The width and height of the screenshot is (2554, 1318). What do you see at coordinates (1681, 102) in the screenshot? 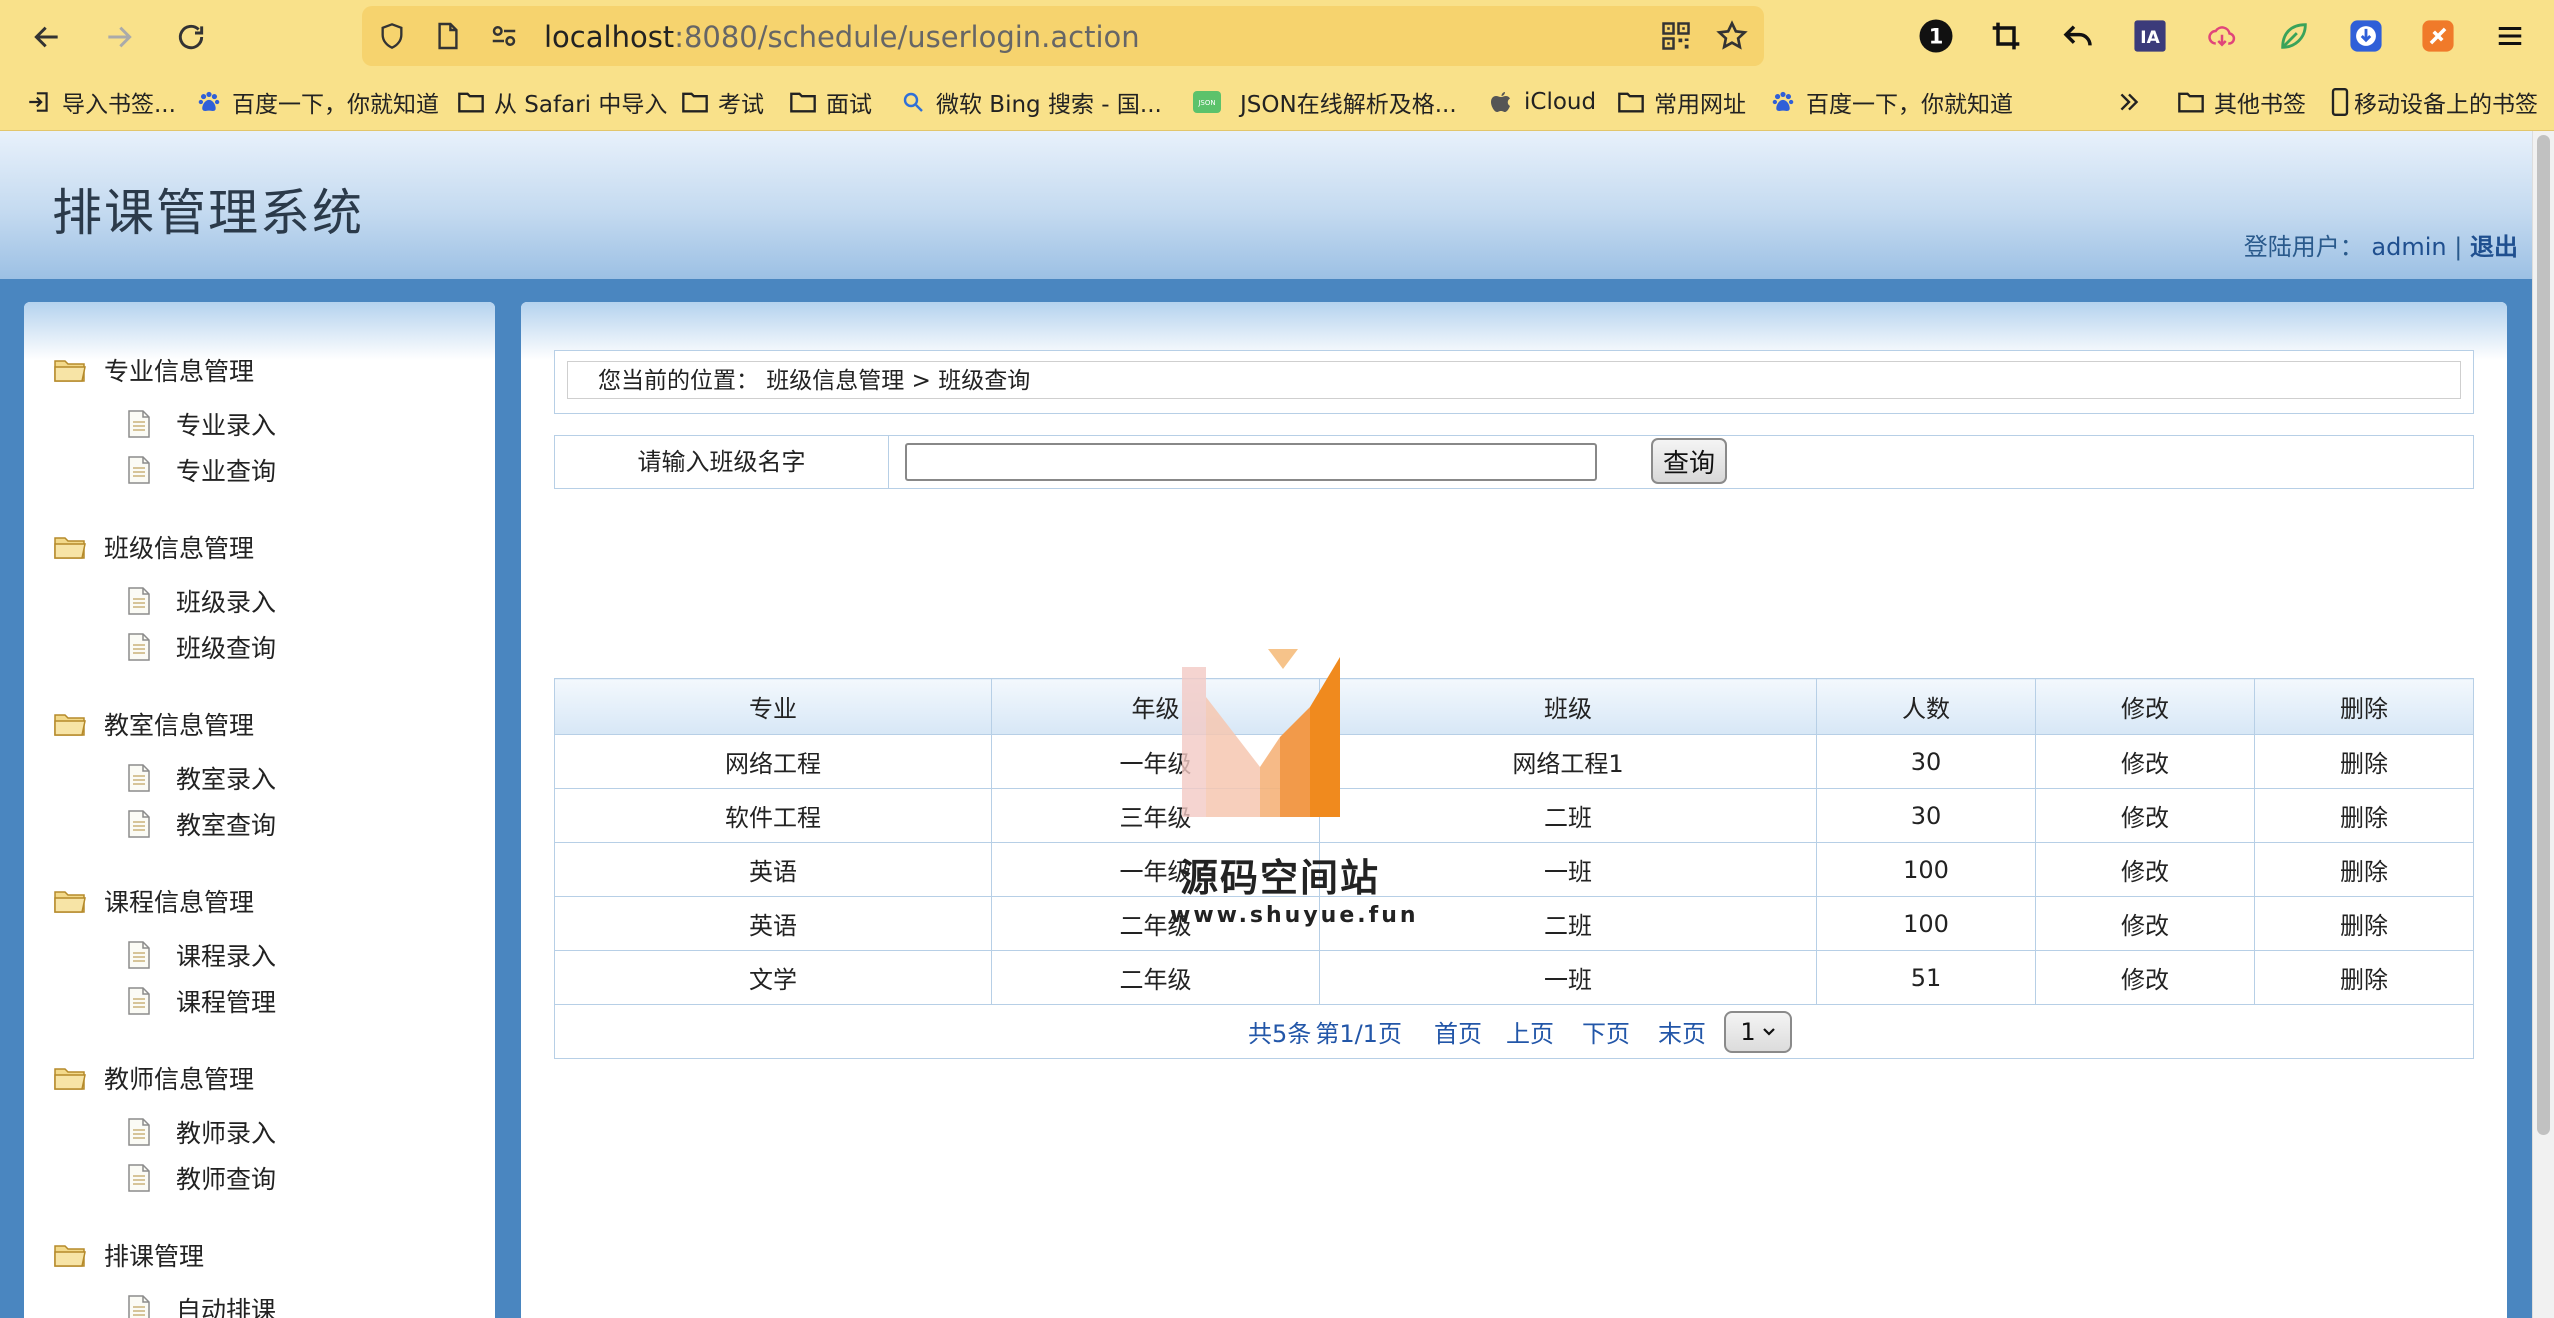
I see `bookmark-common-urls: 常用网址` at bounding box center [1681, 102].